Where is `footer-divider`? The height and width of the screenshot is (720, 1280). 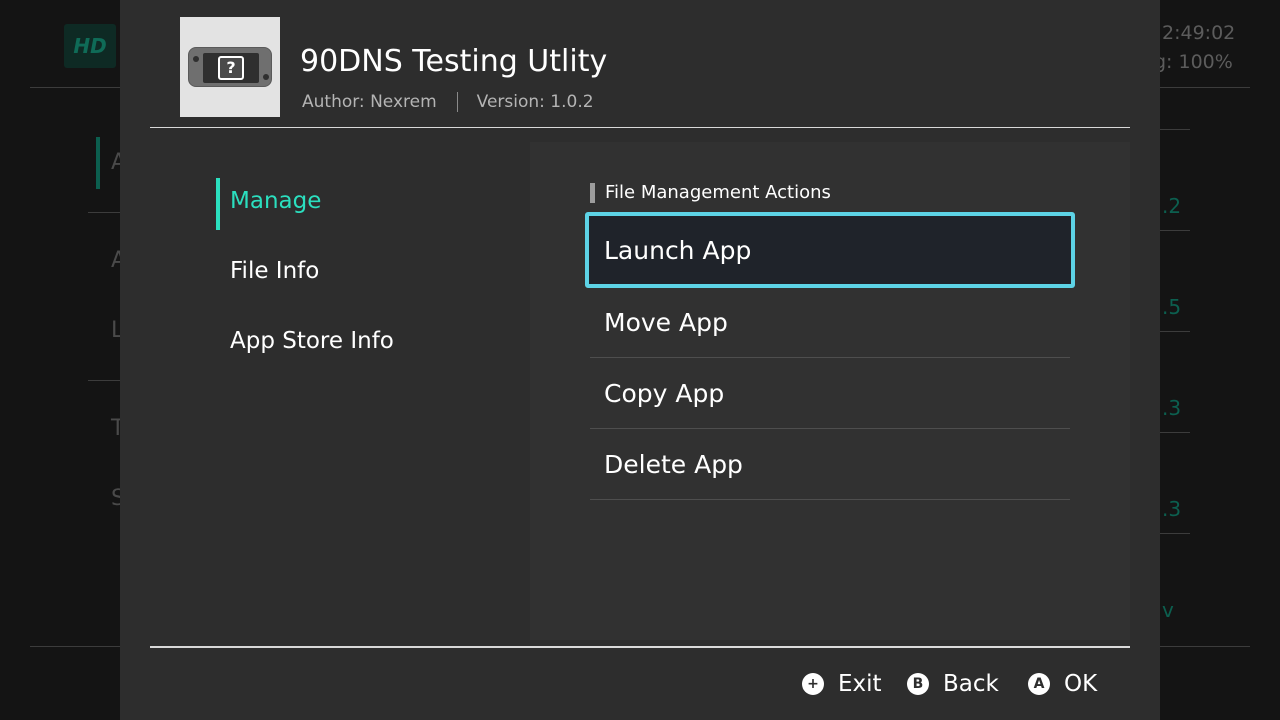 footer-divider is located at coordinates (640, 647).